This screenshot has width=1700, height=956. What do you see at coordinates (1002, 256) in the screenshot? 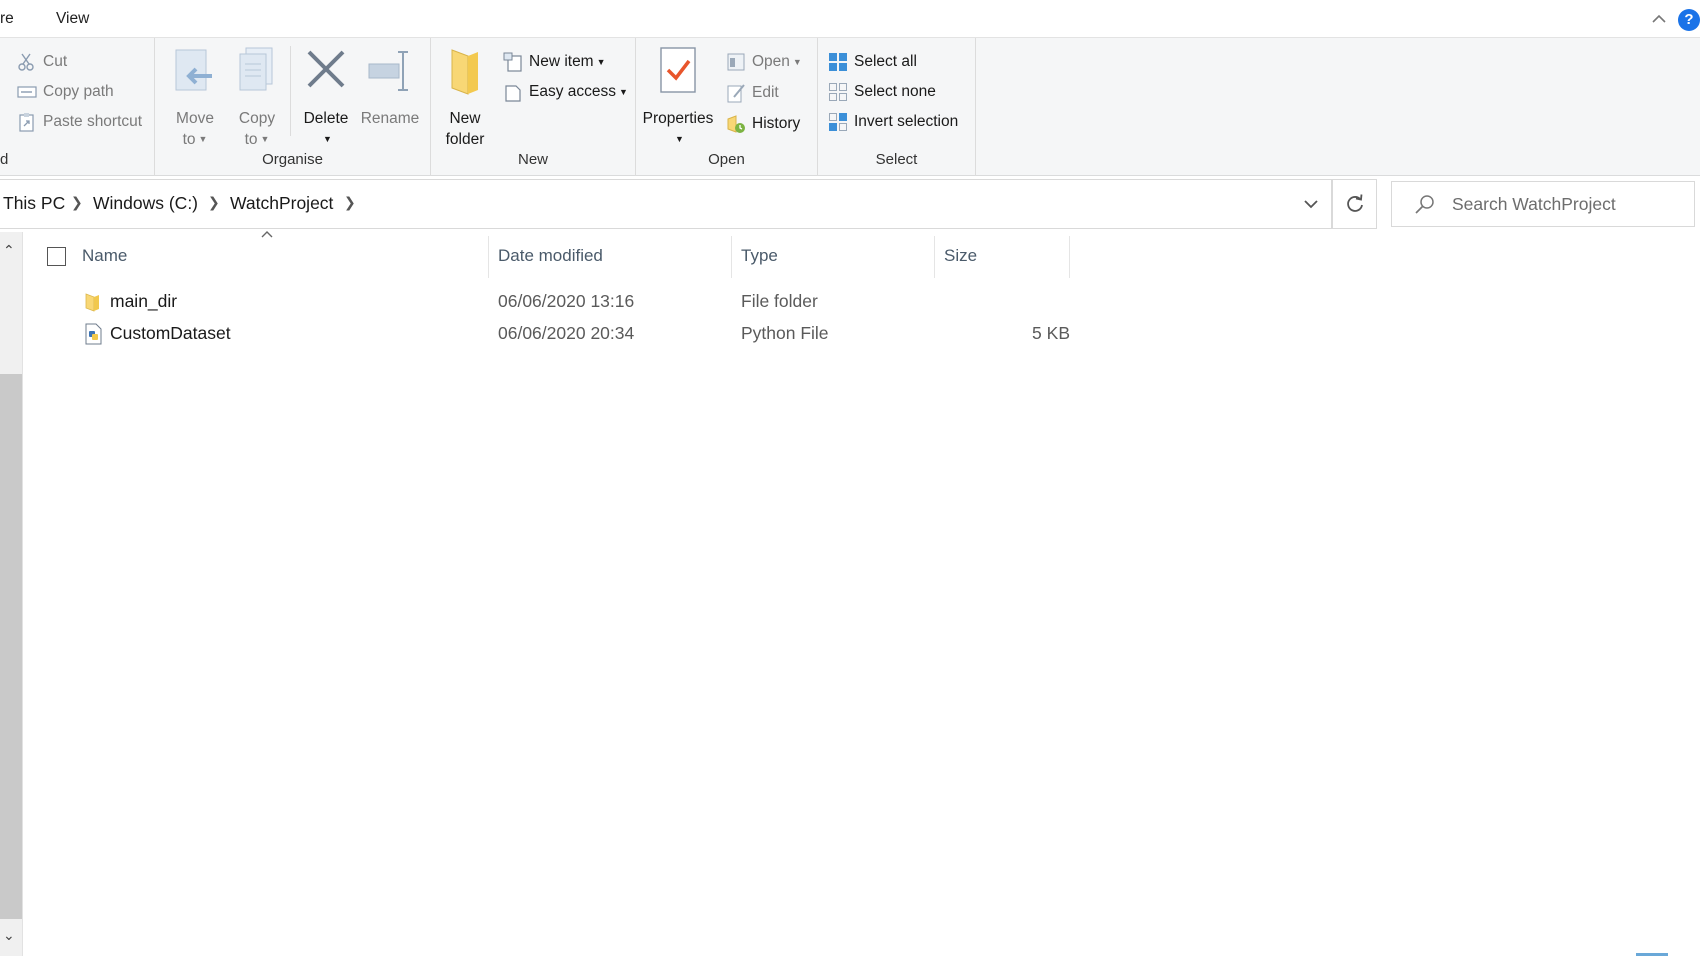
I see `column-header-size: Size` at bounding box center [1002, 256].